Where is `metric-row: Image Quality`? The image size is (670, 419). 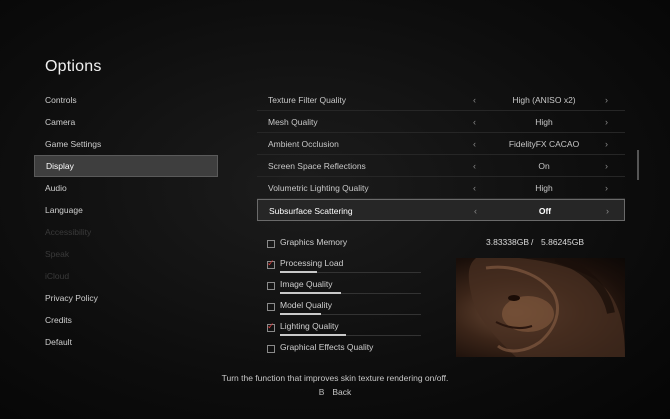 metric-row: Image Quality is located at coordinates (361, 286).